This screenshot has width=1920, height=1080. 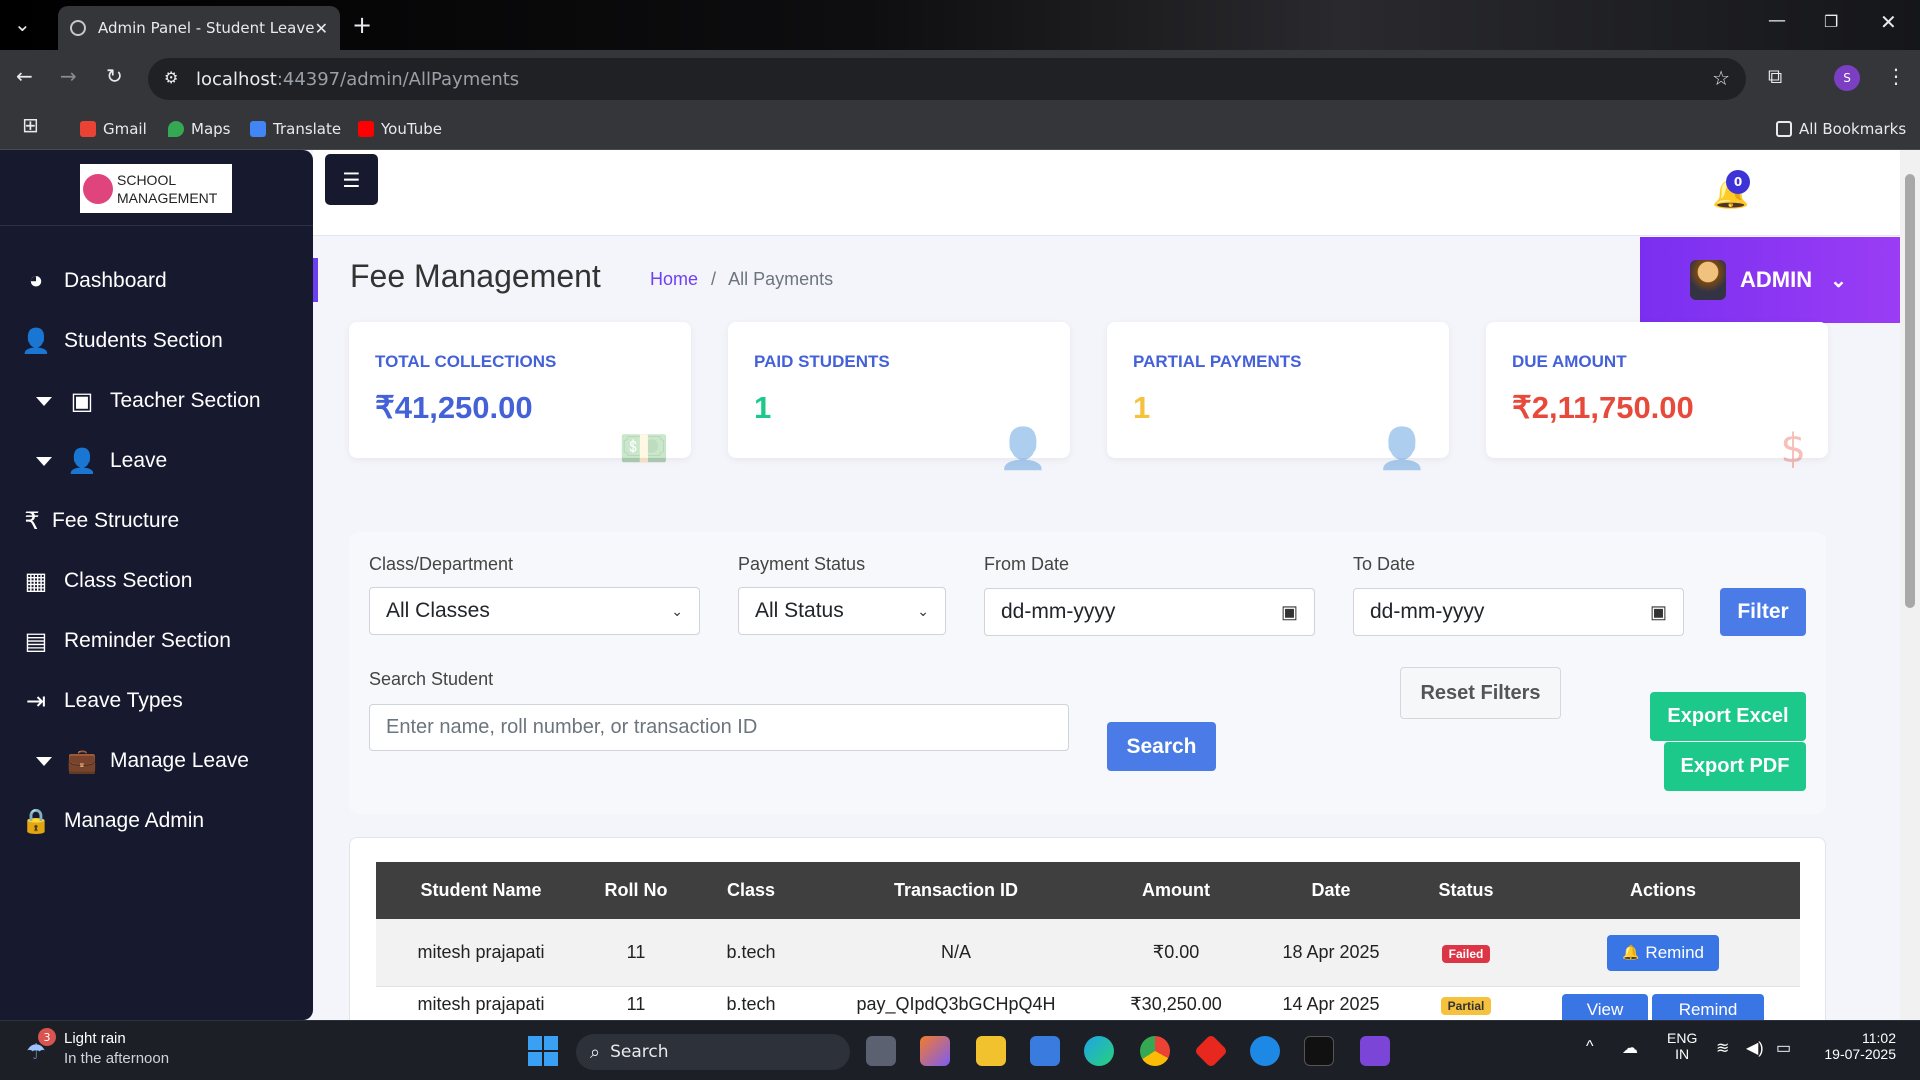 What do you see at coordinates (1590, 1047) in the screenshot?
I see `tray-chevron-up-icon: ^` at bounding box center [1590, 1047].